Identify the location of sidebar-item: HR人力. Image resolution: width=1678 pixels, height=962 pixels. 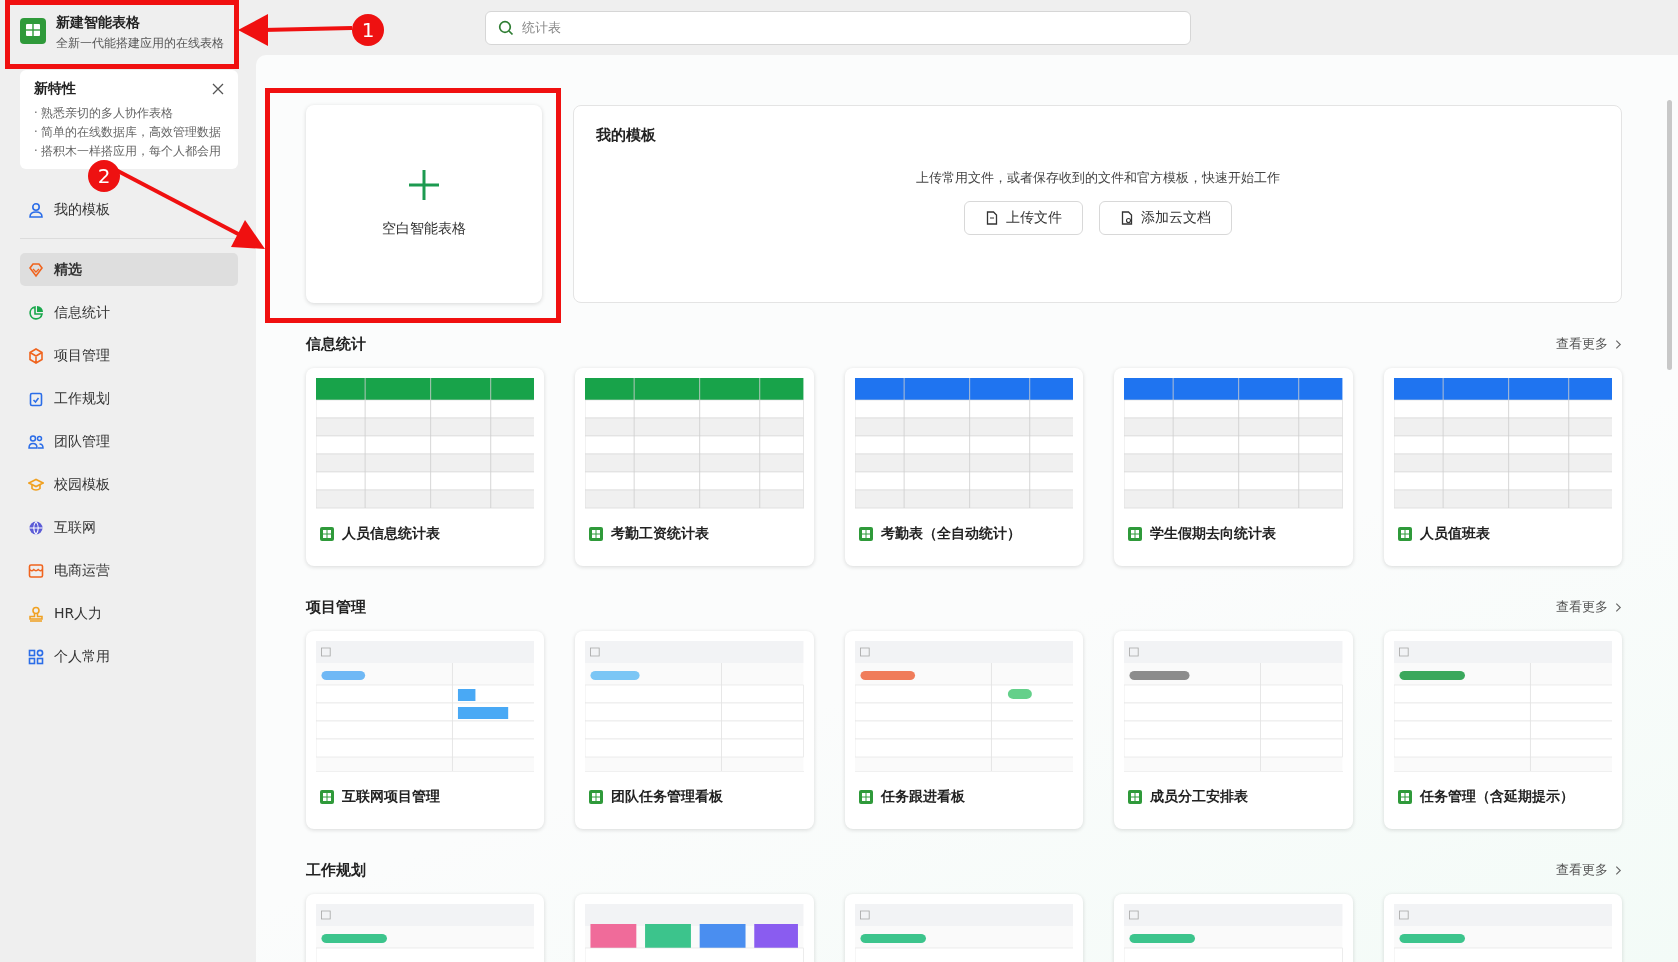
(129, 613).